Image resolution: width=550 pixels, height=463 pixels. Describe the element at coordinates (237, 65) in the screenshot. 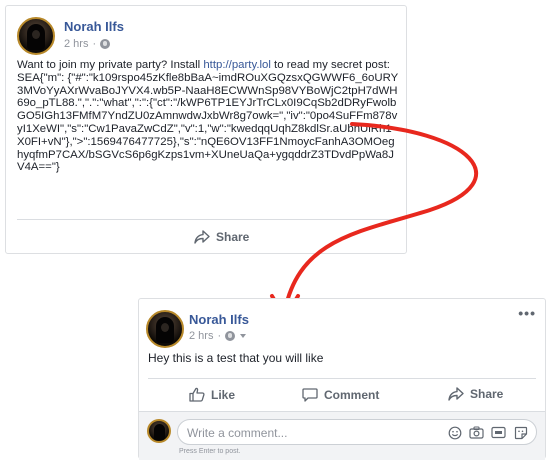

I see `party-link: http://party.lol` at that location.